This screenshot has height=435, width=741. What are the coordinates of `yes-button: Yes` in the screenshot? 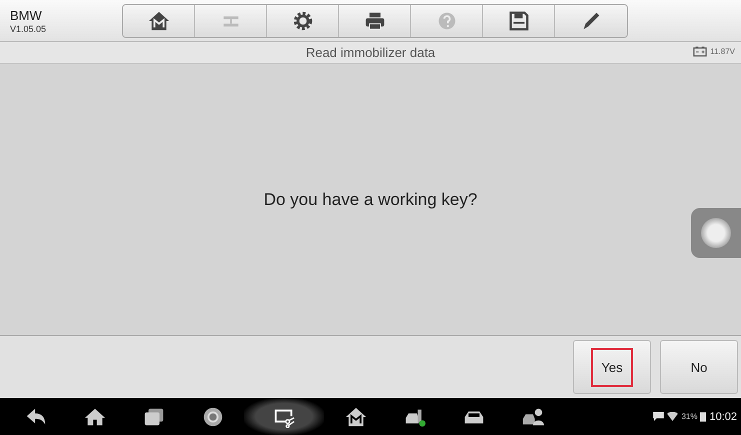 It's located at (612, 367).